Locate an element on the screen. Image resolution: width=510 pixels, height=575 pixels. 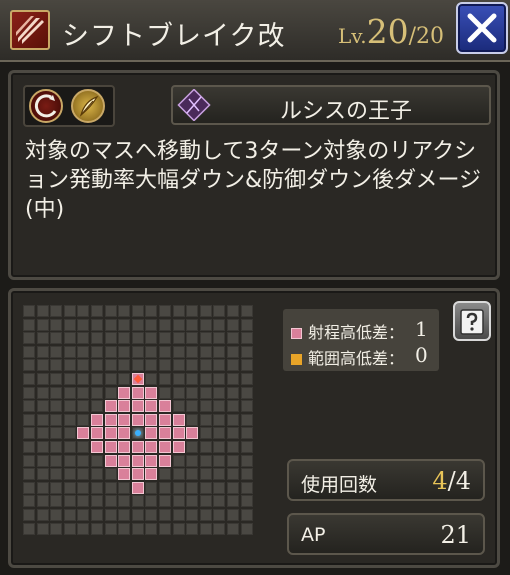
character-name-box: ルシスの王子 is located at coordinates (331, 105).